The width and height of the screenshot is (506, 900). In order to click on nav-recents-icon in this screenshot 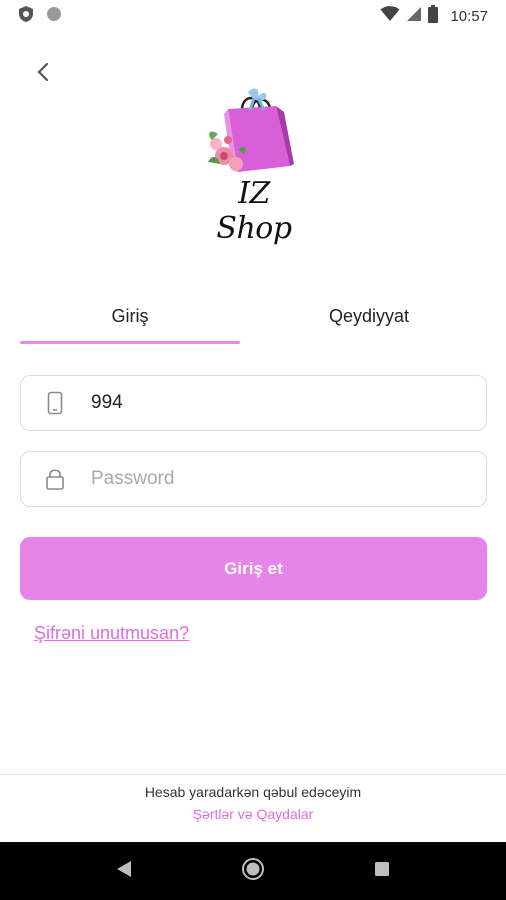, I will do `click(382, 871)`.